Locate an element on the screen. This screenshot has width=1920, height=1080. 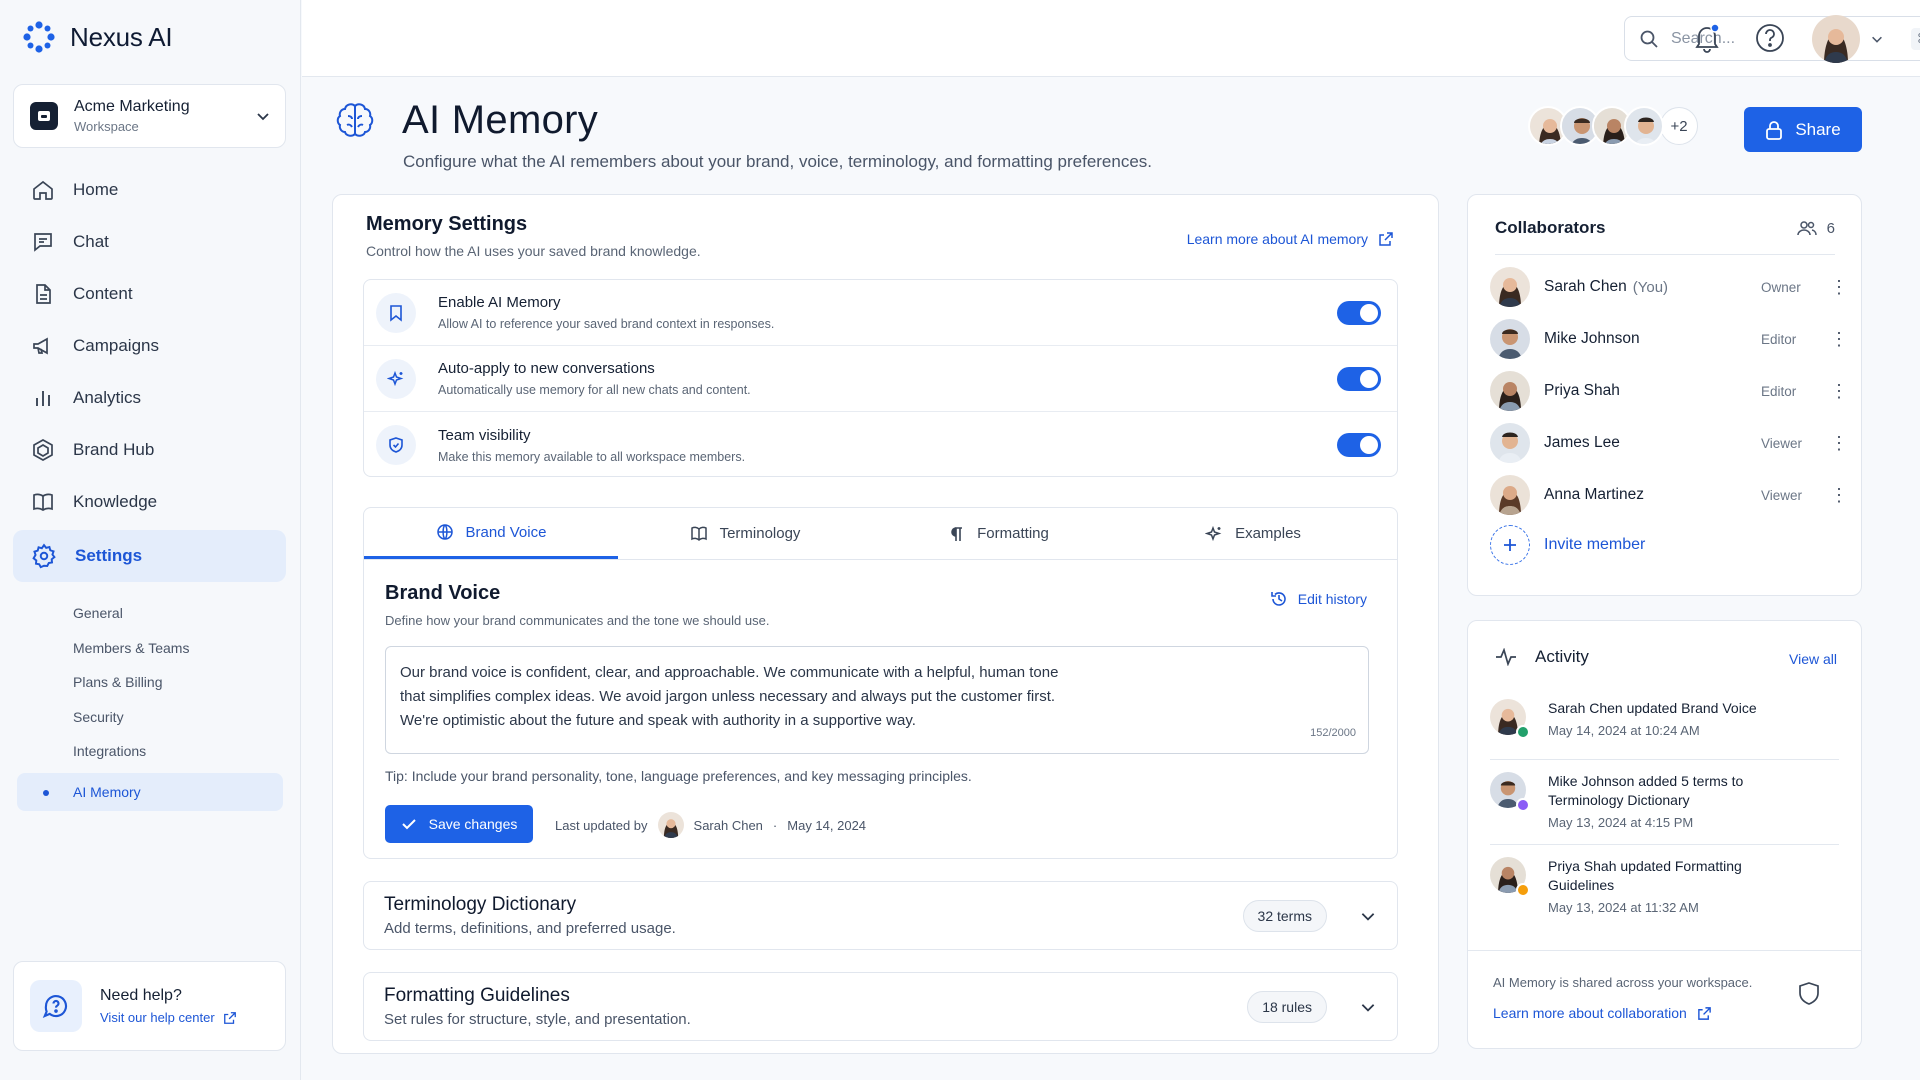
sub-nav-ai-memory: AI Memory is located at coordinates (150, 791).